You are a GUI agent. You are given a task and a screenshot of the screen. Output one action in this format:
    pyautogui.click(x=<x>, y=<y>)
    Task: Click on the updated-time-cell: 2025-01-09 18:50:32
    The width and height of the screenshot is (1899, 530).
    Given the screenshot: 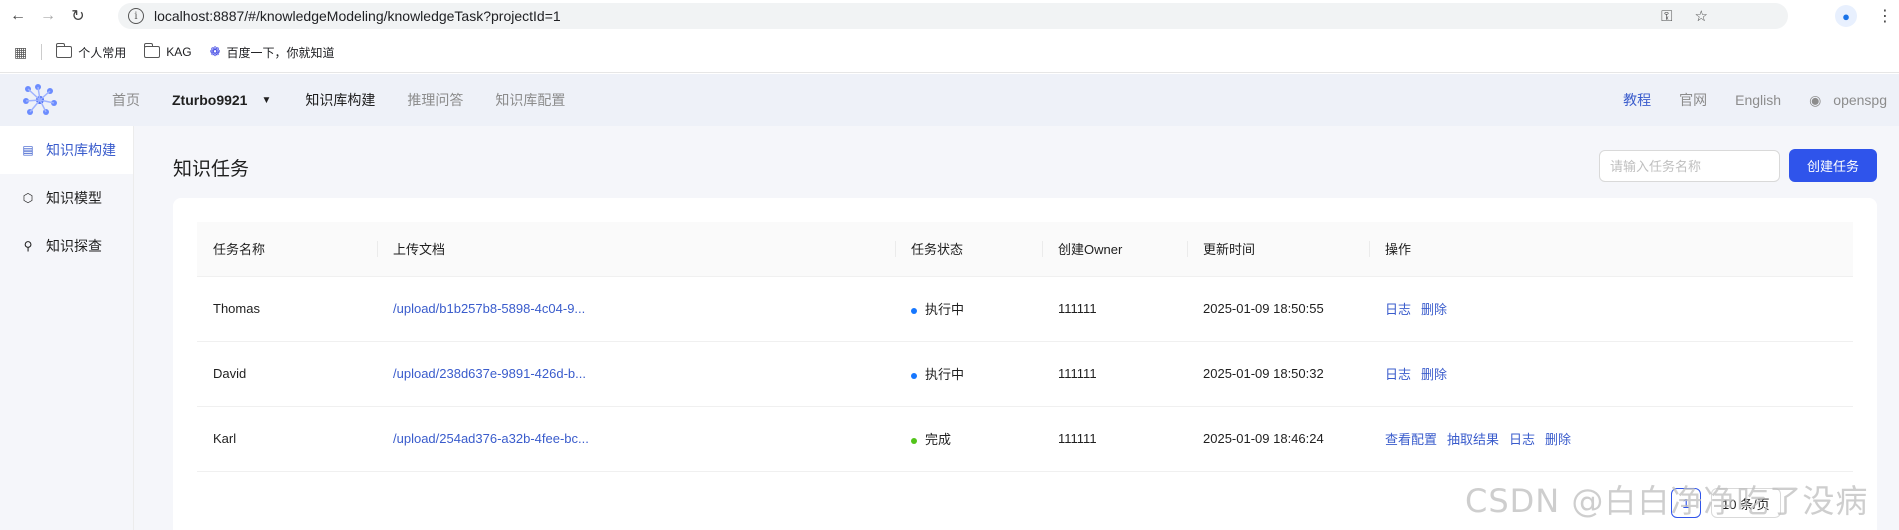 What is the action you would take?
    pyautogui.click(x=1278, y=374)
    